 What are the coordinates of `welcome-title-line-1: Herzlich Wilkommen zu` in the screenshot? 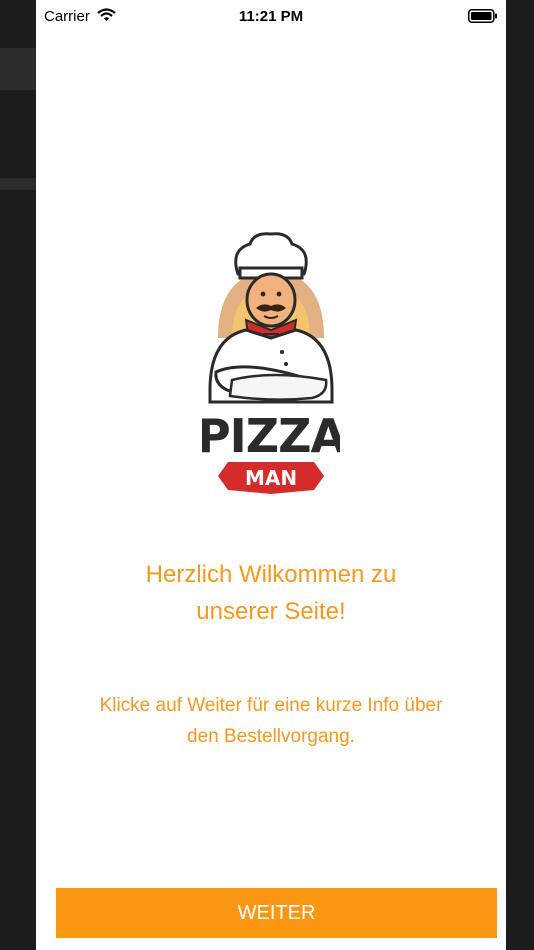 It's located at (271, 574).